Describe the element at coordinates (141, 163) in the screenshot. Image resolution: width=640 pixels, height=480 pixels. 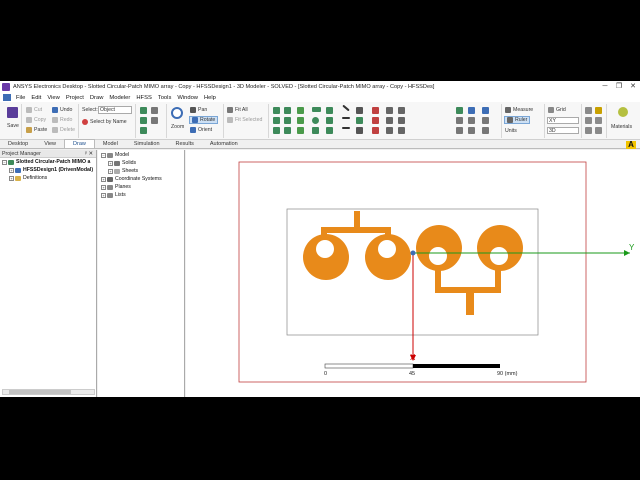
I see `tree-item-solids: + Solids` at that location.